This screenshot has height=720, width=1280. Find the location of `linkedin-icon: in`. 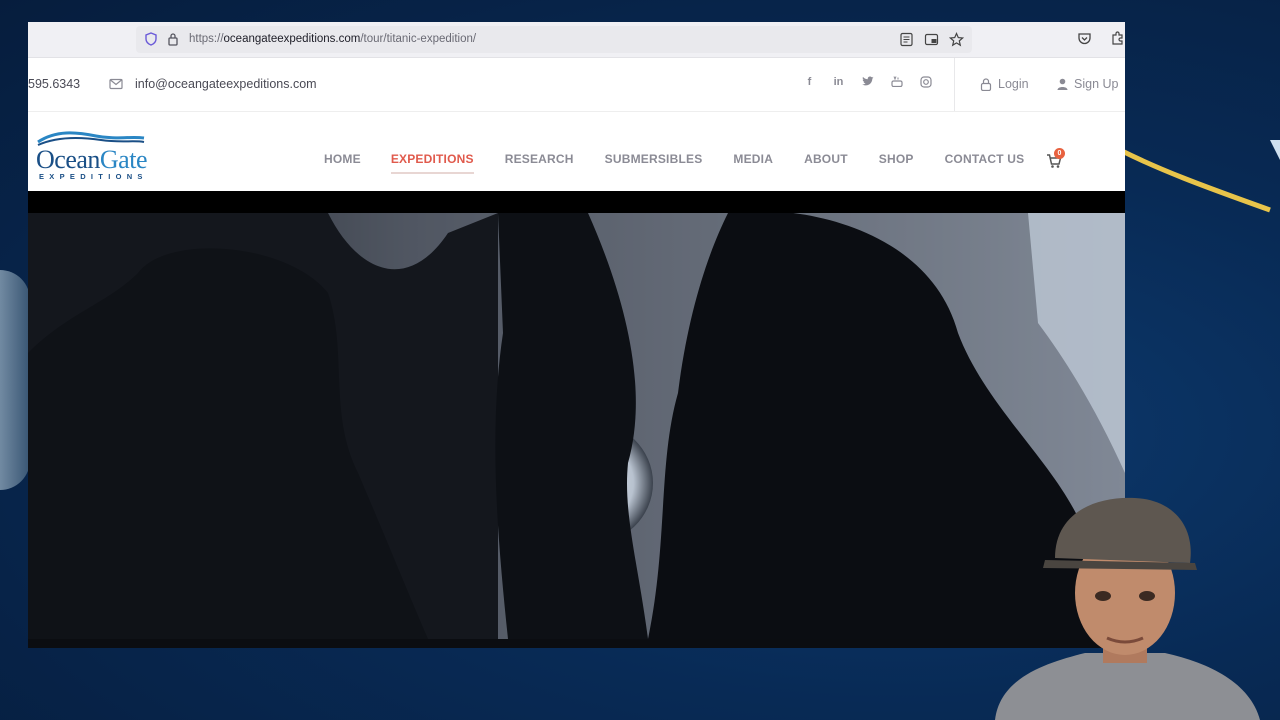

linkedin-icon: in is located at coordinates (838, 83).